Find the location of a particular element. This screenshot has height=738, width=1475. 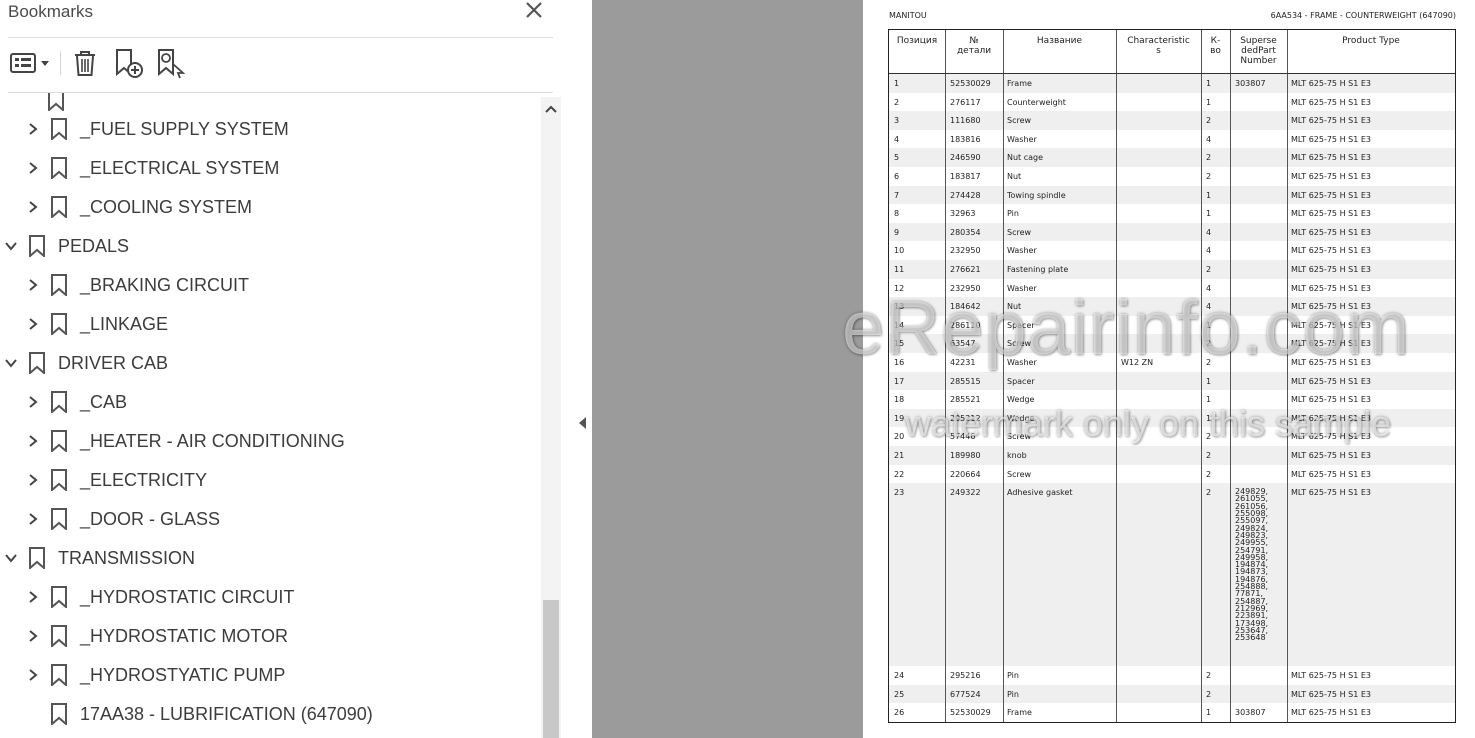

table-cell: 21 is located at coordinates (899, 455).